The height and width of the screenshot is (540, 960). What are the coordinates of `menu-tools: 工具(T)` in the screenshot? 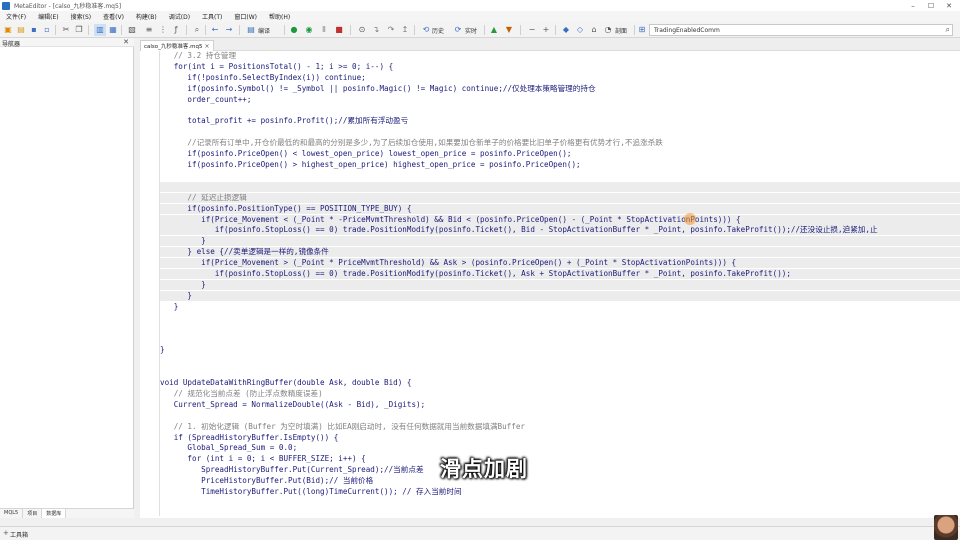 It's located at (212, 16).